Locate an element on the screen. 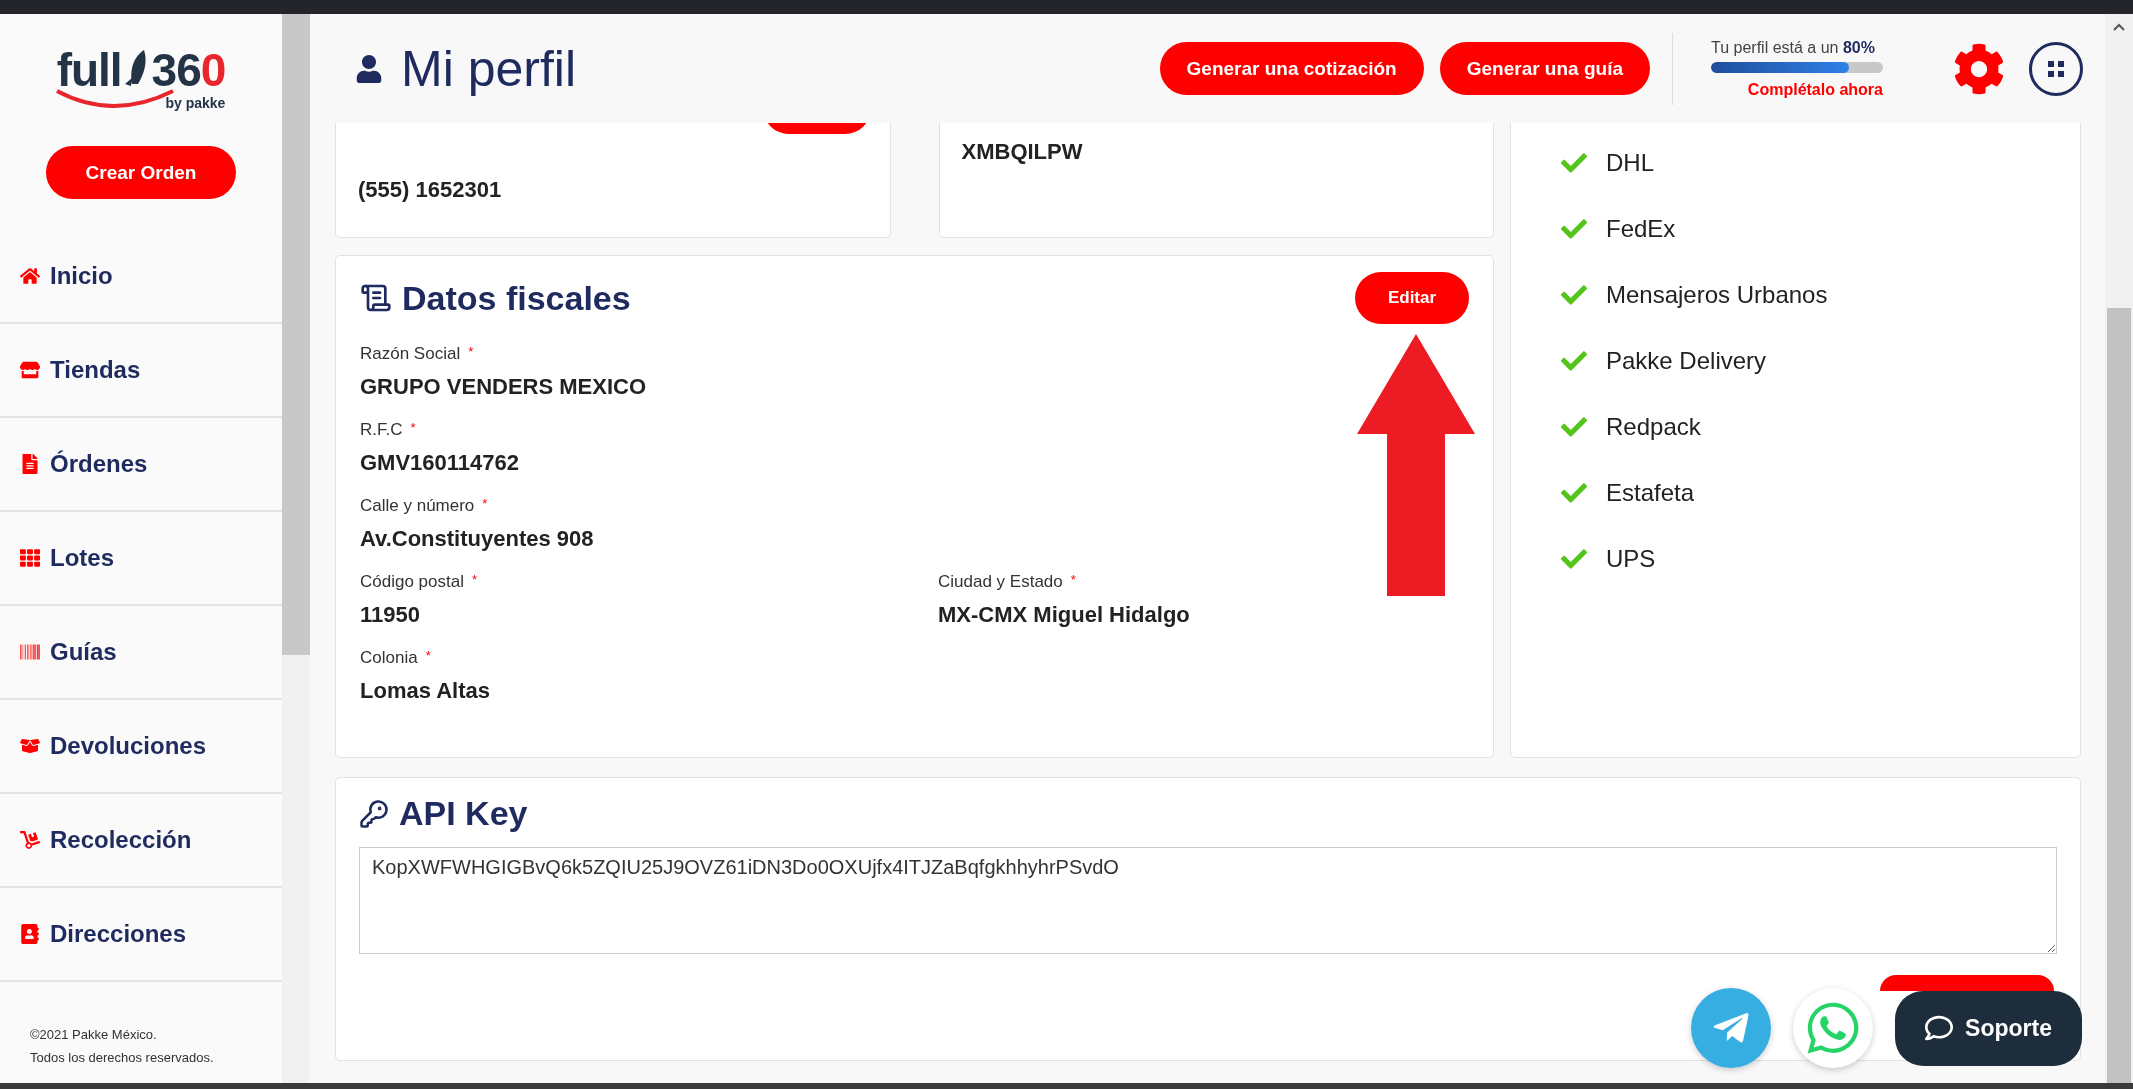 The image size is (2133, 1089). carrier-name: Pakke Delivery is located at coordinates (1686, 361).